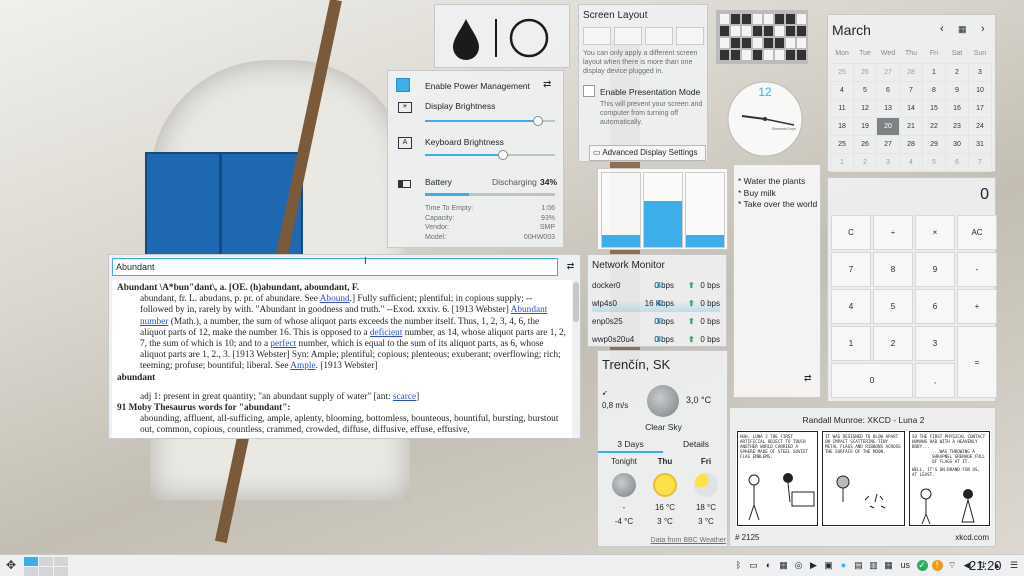 This screenshot has width=1024, height=576. I want to click on calendar-day: 8, so click(934, 90).